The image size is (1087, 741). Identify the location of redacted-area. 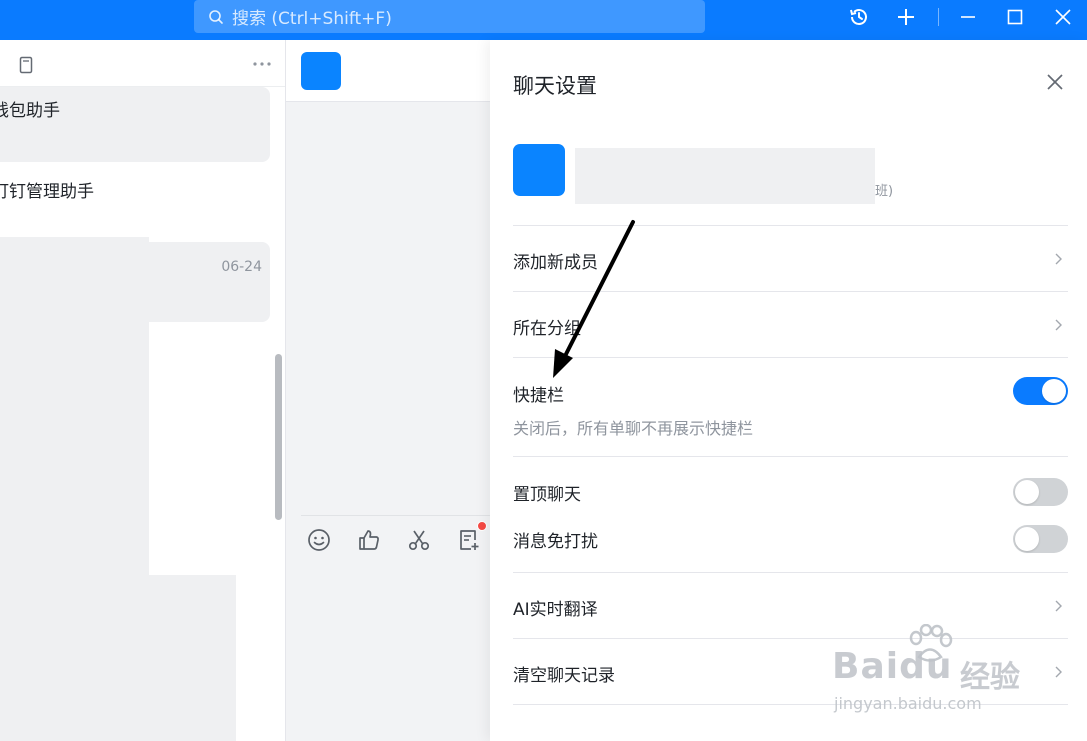
(118, 658).